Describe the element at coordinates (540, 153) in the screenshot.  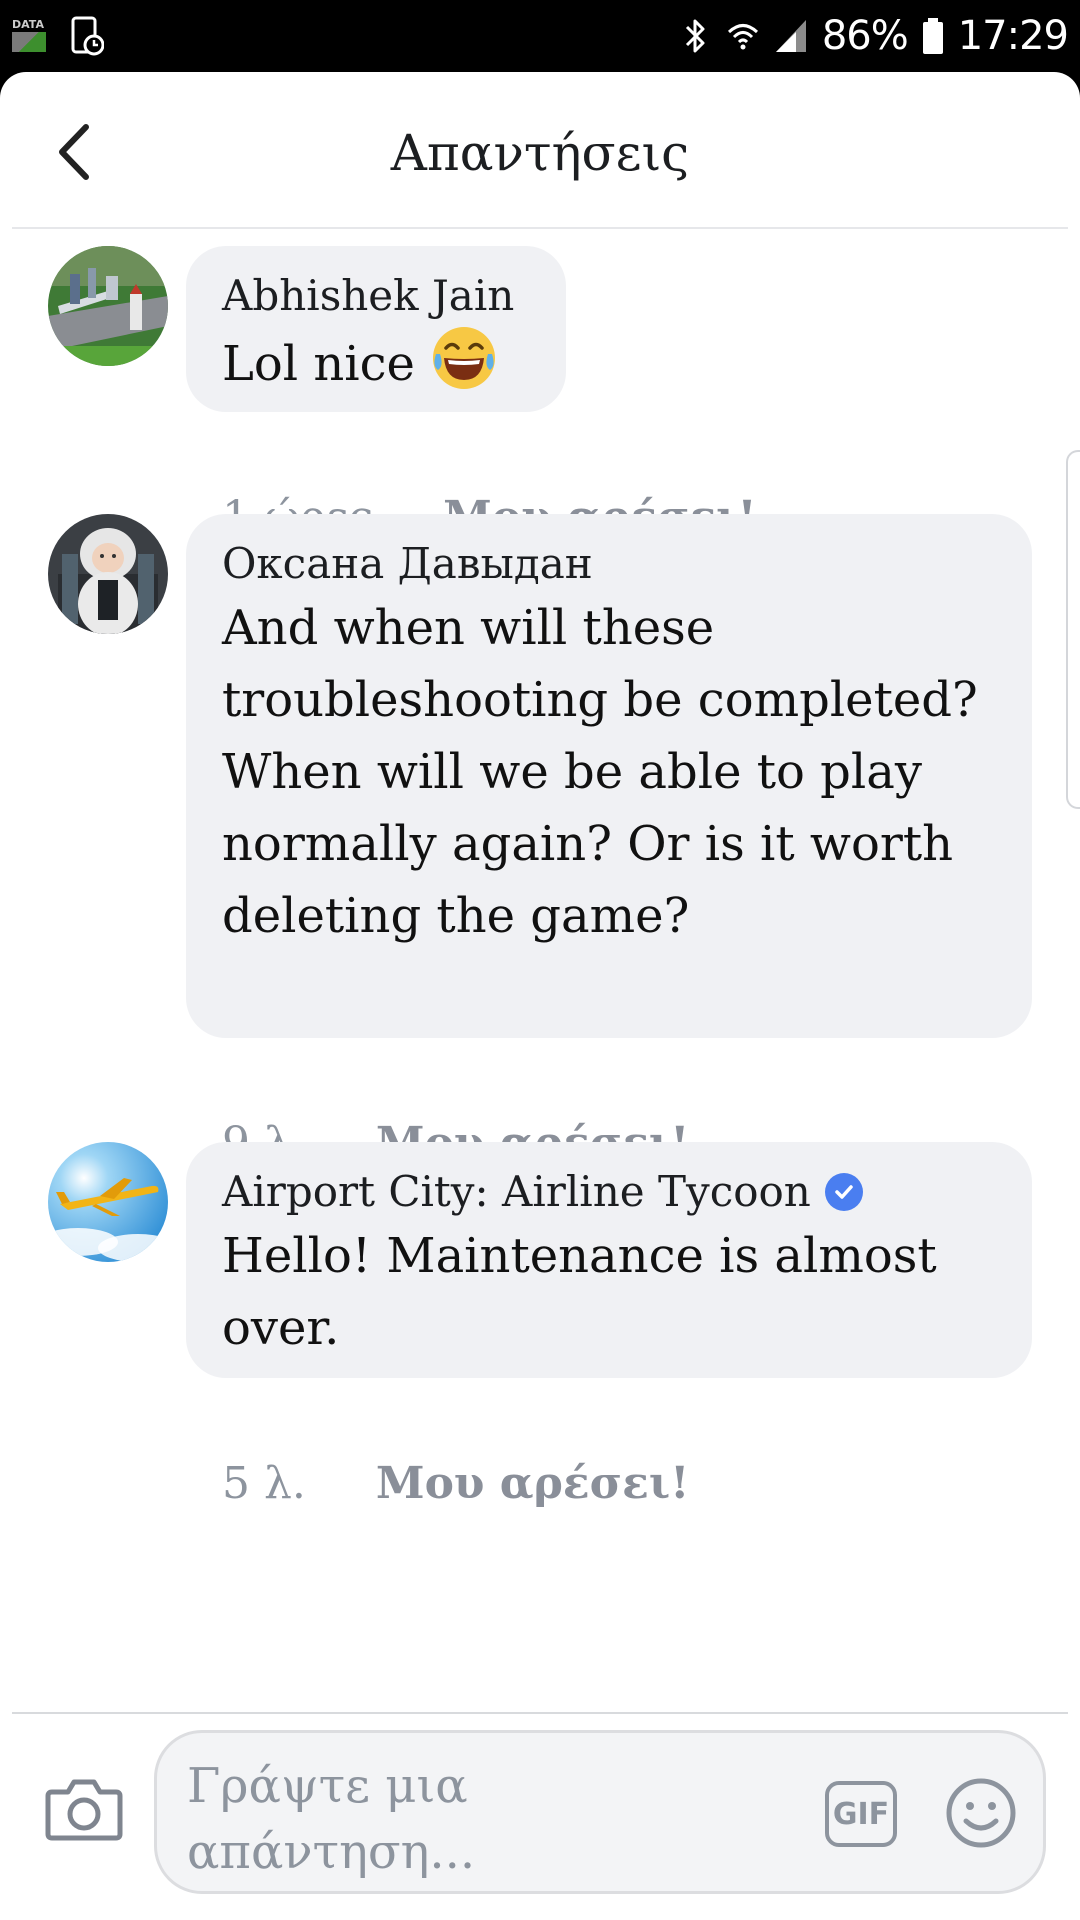
I see `page-title: Απαντήσεις` at that location.